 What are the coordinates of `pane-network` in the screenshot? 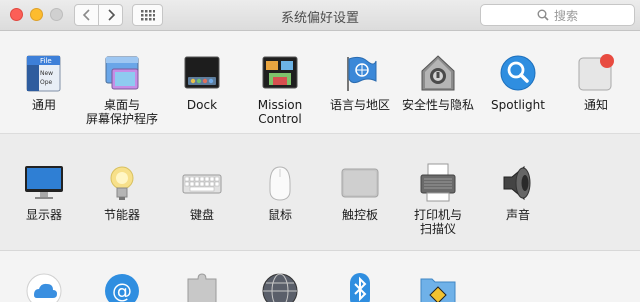 It's located at (280, 286).